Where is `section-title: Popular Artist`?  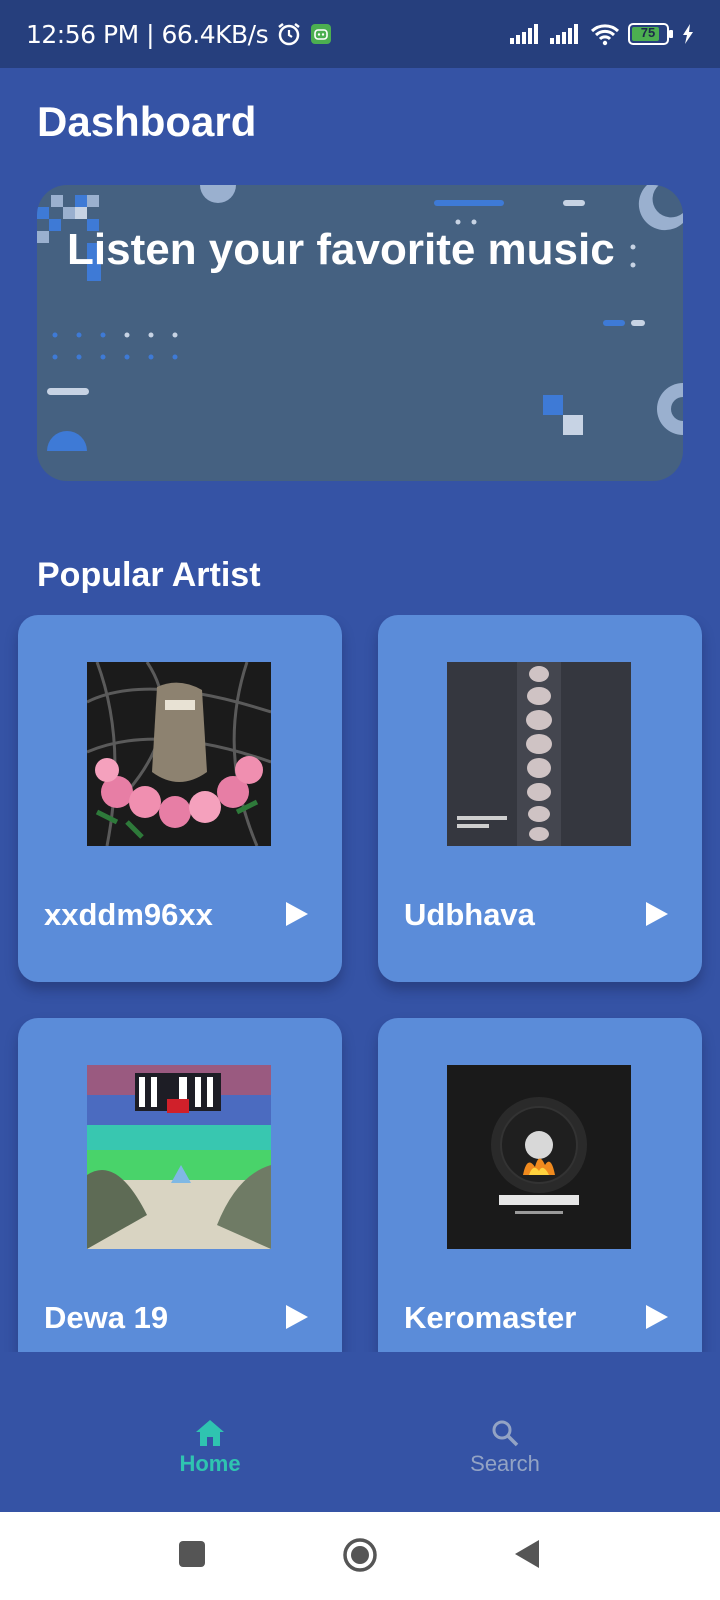
section-title: Popular Artist is located at coordinates (149, 575).